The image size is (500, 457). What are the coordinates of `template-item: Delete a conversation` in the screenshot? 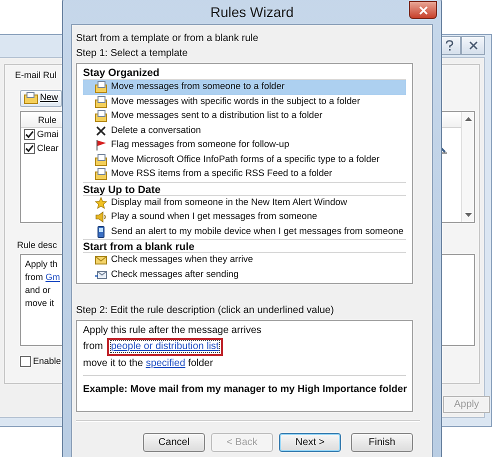 It's located at (244, 131).